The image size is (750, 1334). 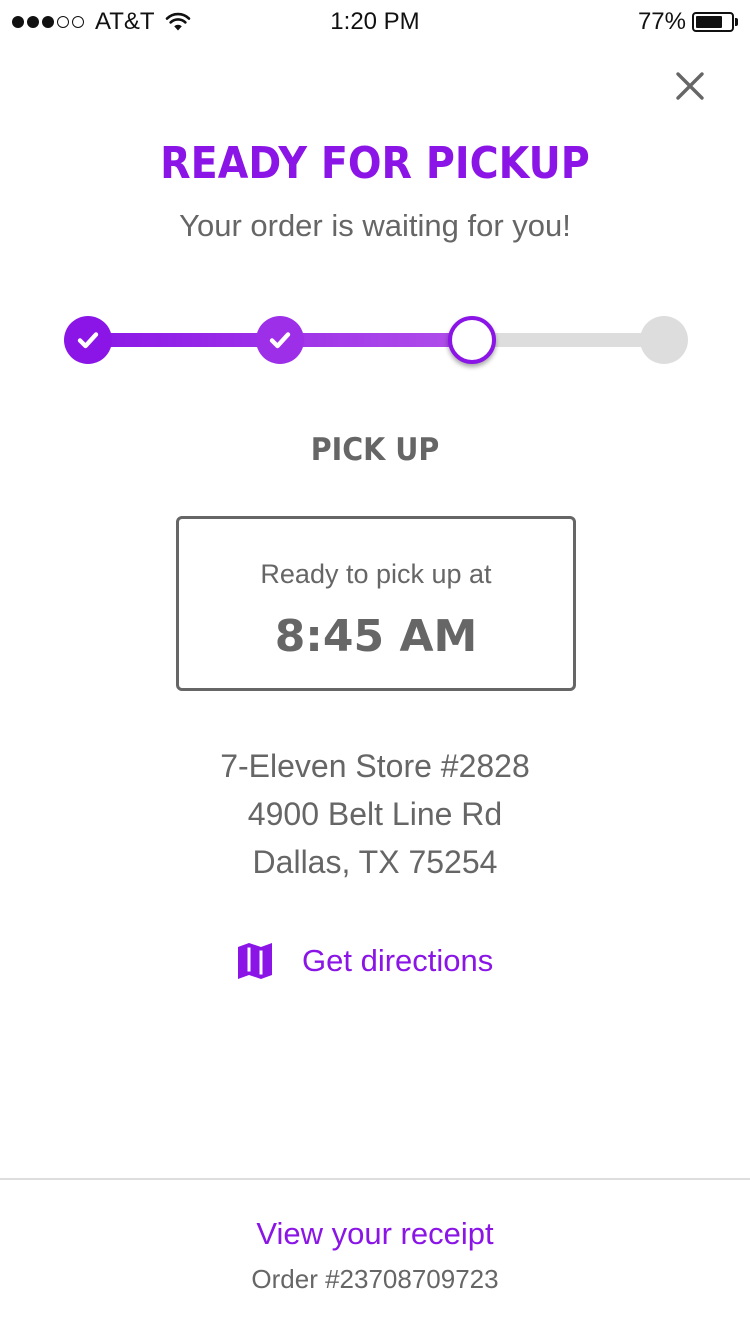 What do you see at coordinates (688, 22) in the screenshot?
I see `status-bar-right: 77%` at bounding box center [688, 22].